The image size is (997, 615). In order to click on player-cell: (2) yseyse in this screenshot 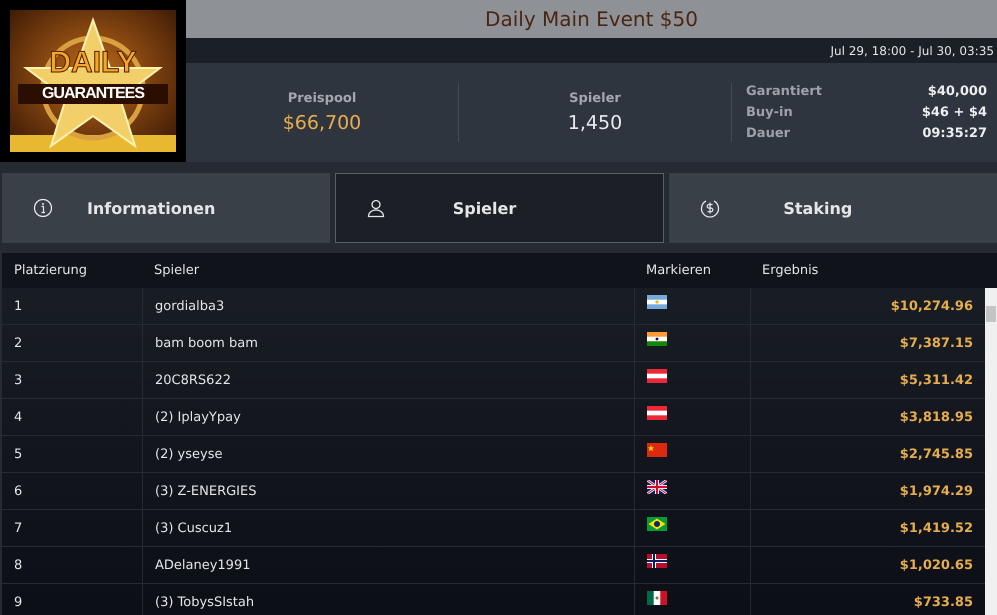, I will do `click(388, 454)`.